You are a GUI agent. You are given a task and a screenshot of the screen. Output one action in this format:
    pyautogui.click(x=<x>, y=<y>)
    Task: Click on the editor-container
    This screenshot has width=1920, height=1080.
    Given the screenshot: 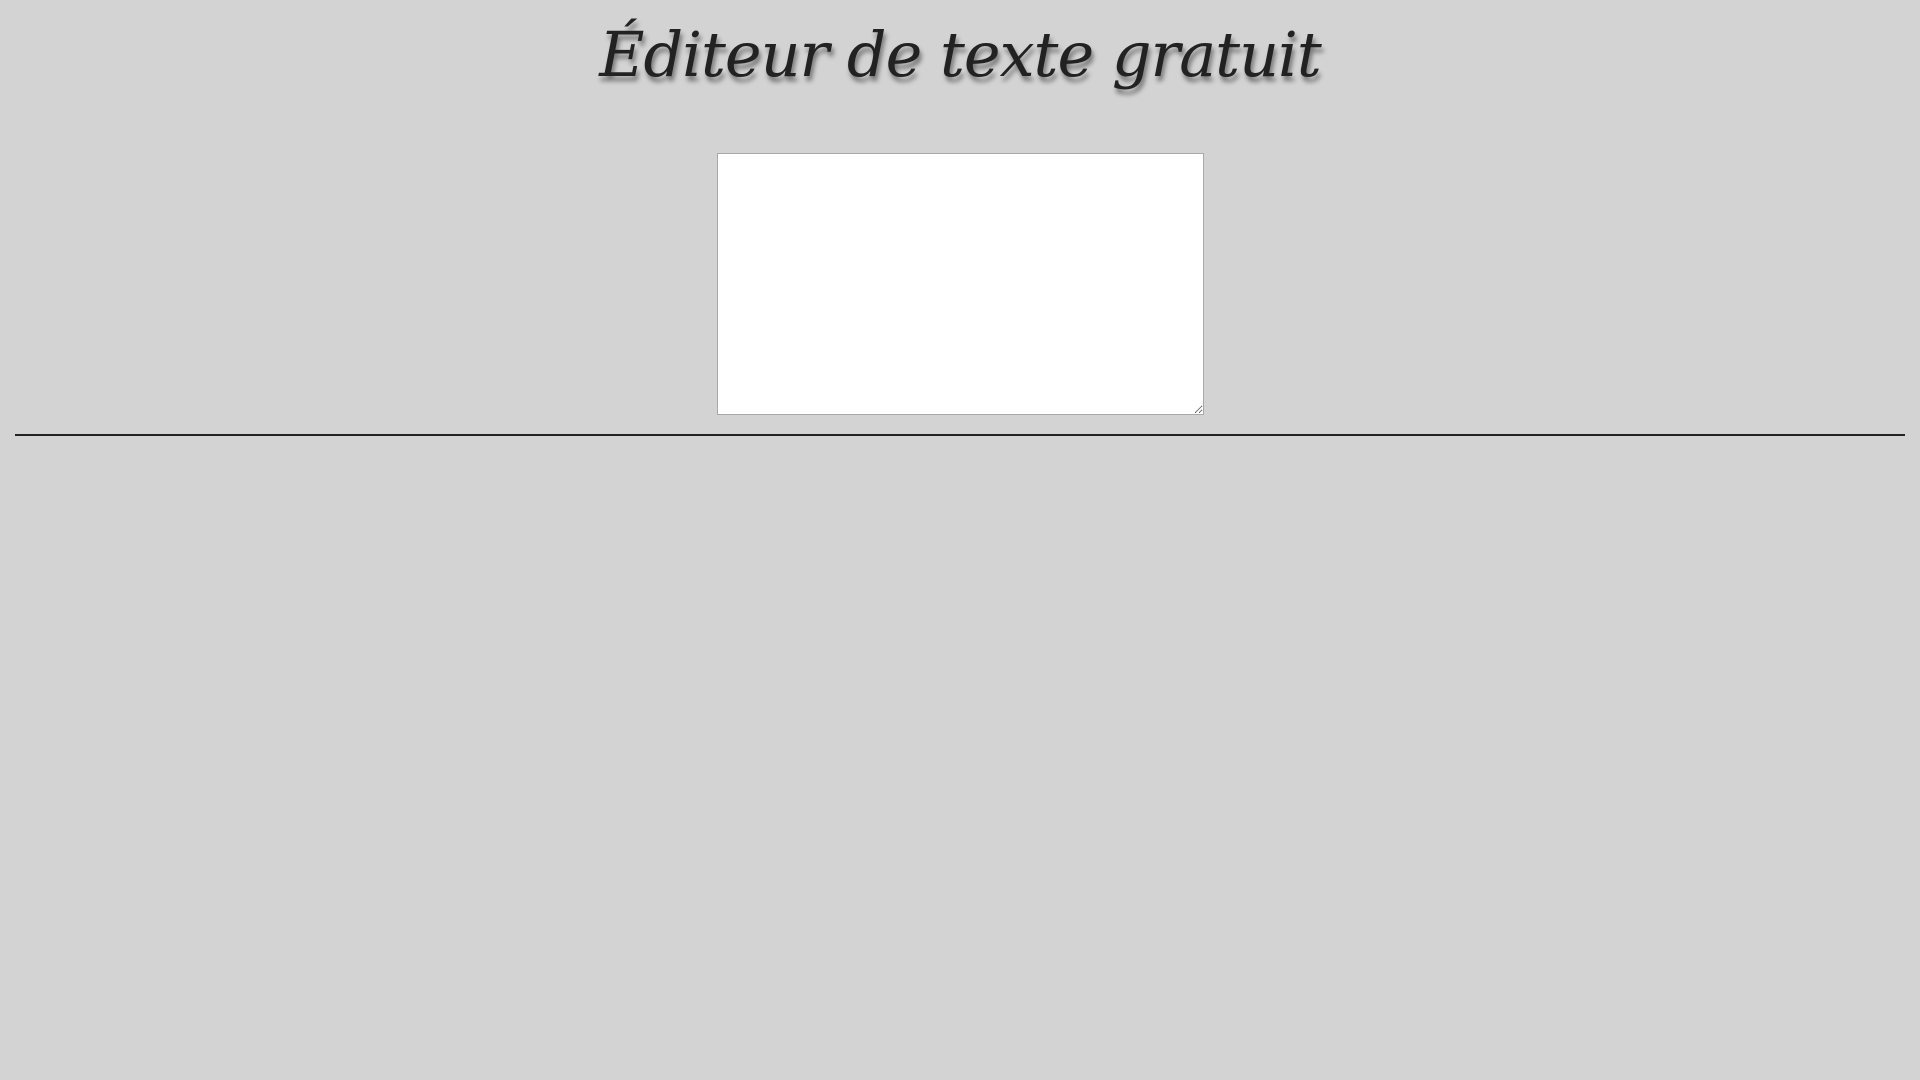 What is the action you would take?
    pyautogui.click(x=960, y=284)
    